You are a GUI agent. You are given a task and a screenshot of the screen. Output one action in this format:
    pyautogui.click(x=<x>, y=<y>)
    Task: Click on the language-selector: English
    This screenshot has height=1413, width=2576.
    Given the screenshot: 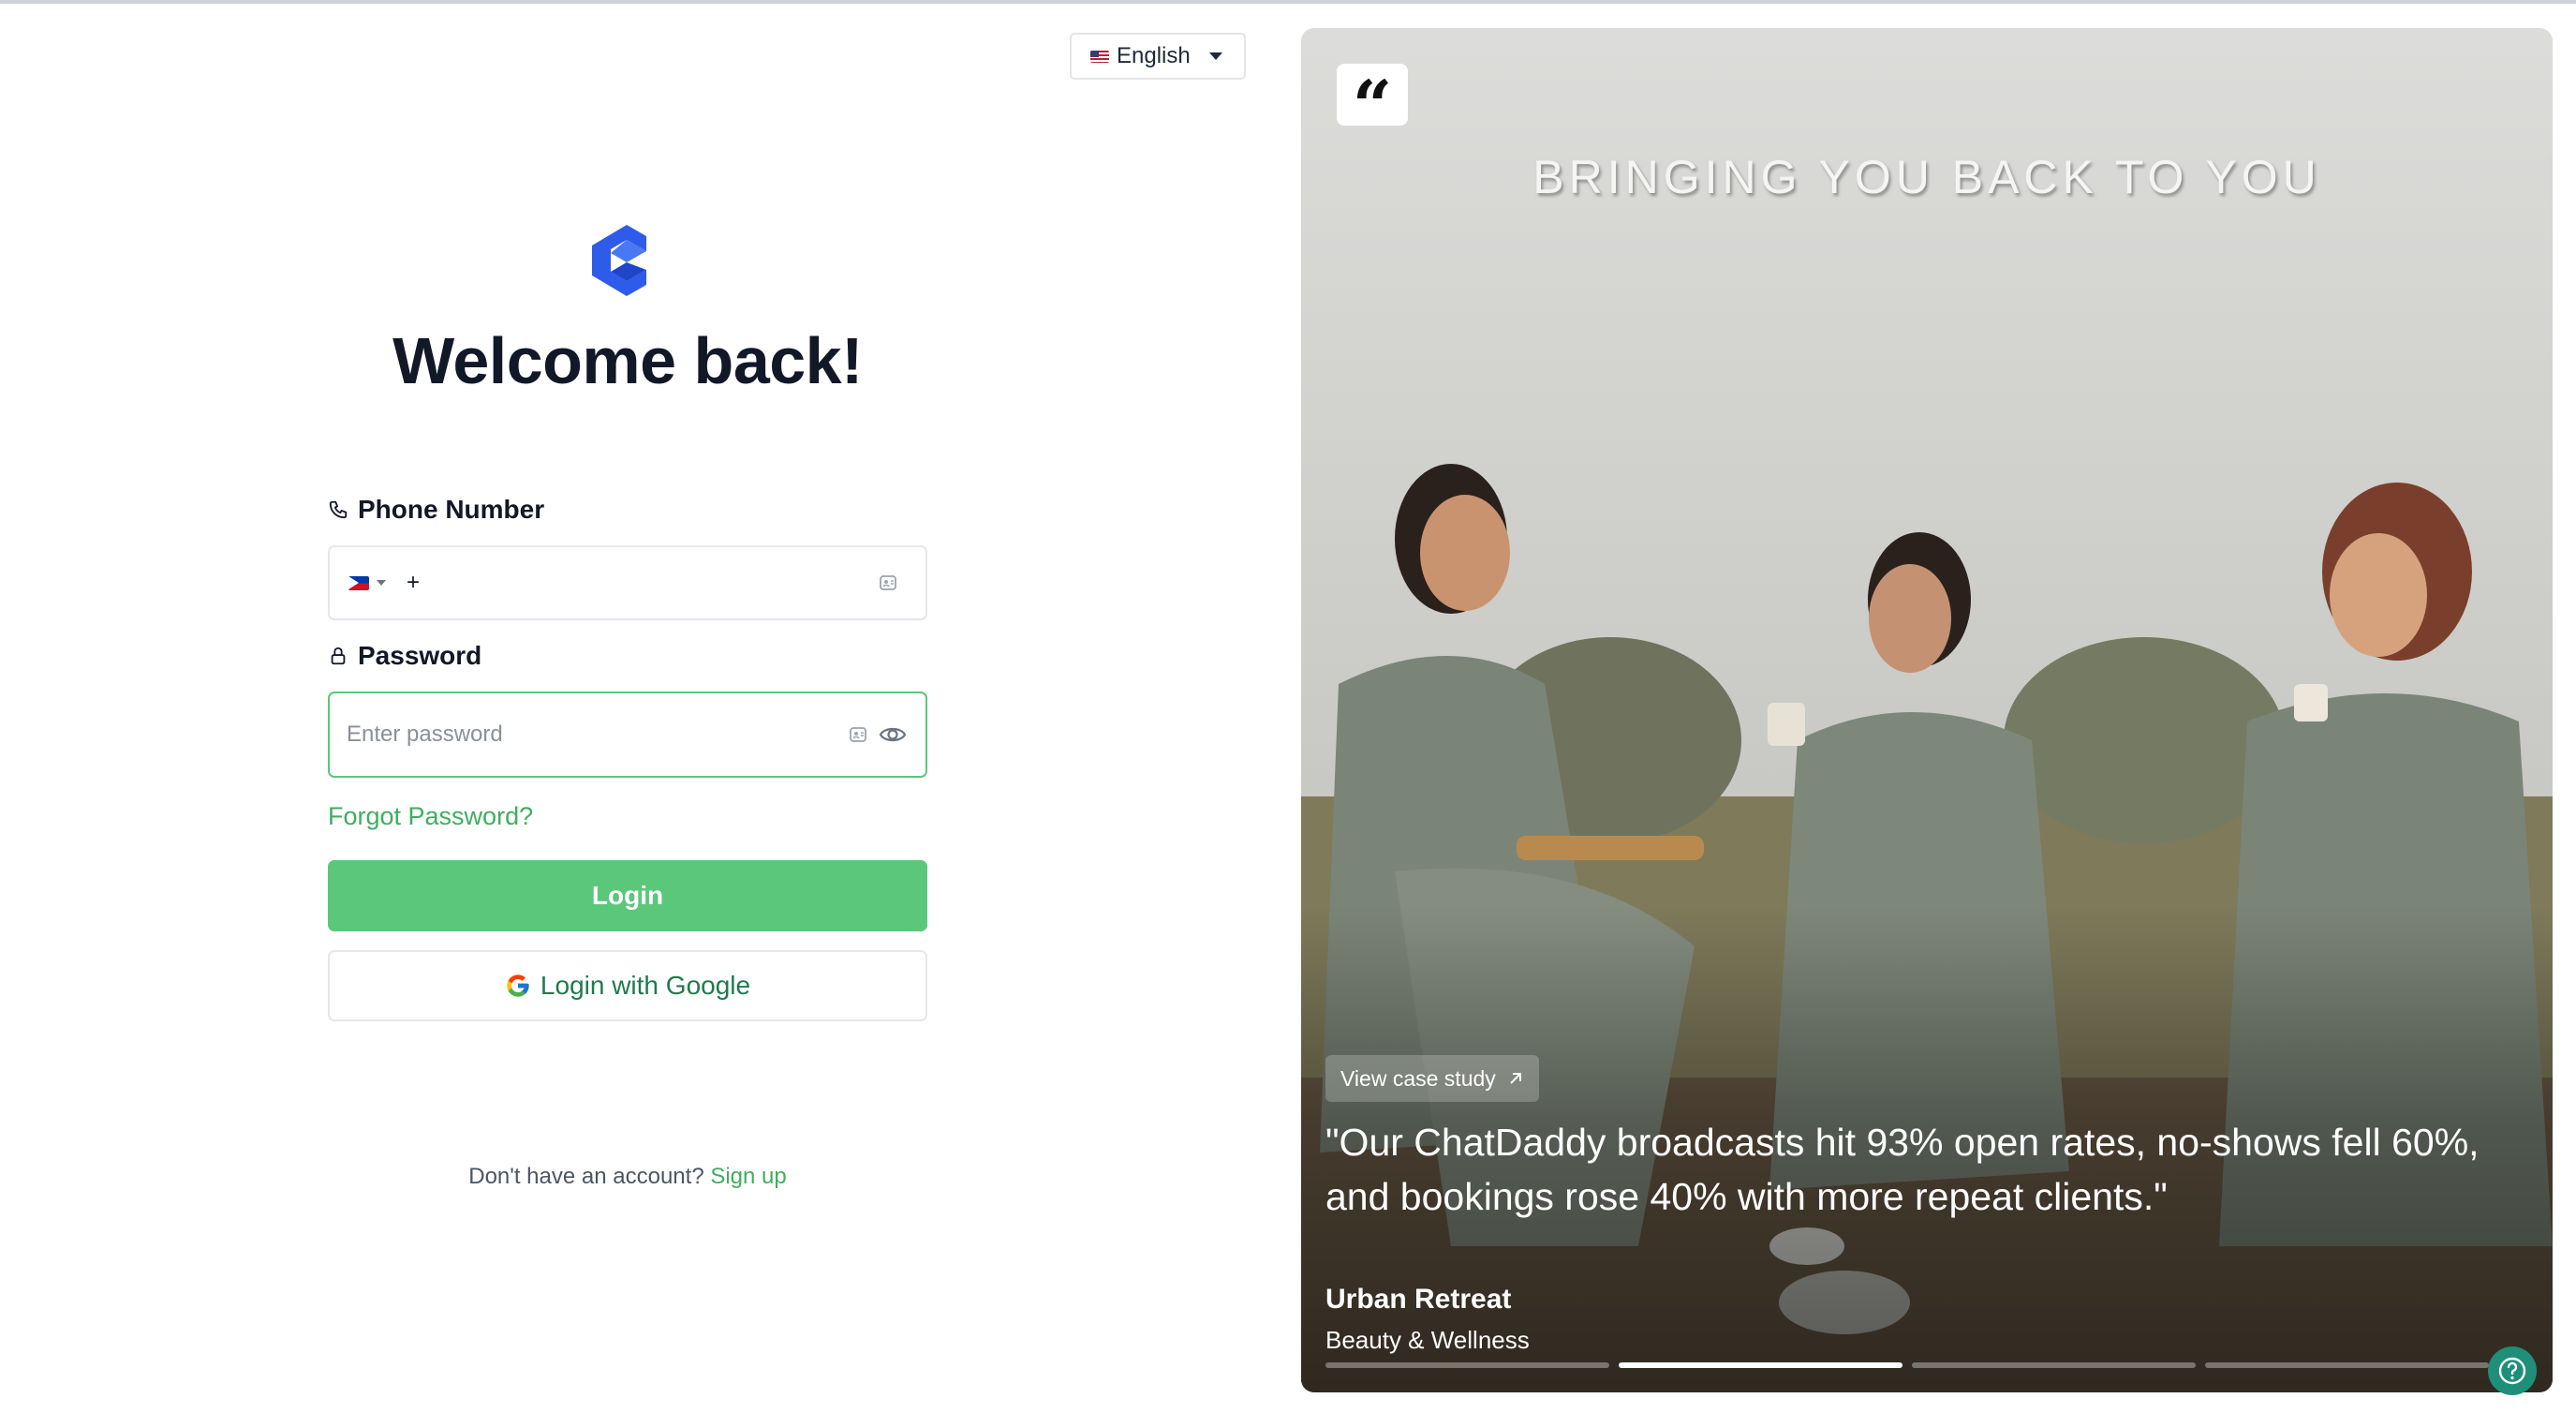 What is the action you would take?
    pyautogui.click(x=1158, y=56)
    